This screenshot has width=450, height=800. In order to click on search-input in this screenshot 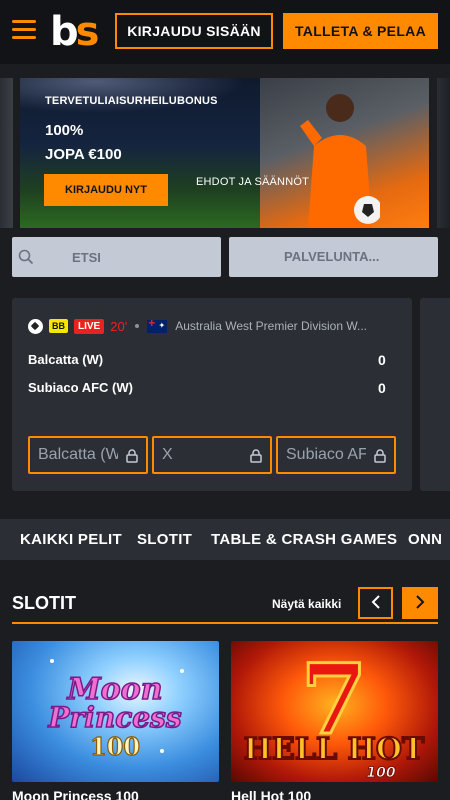, I will do `click(129, 257)`.